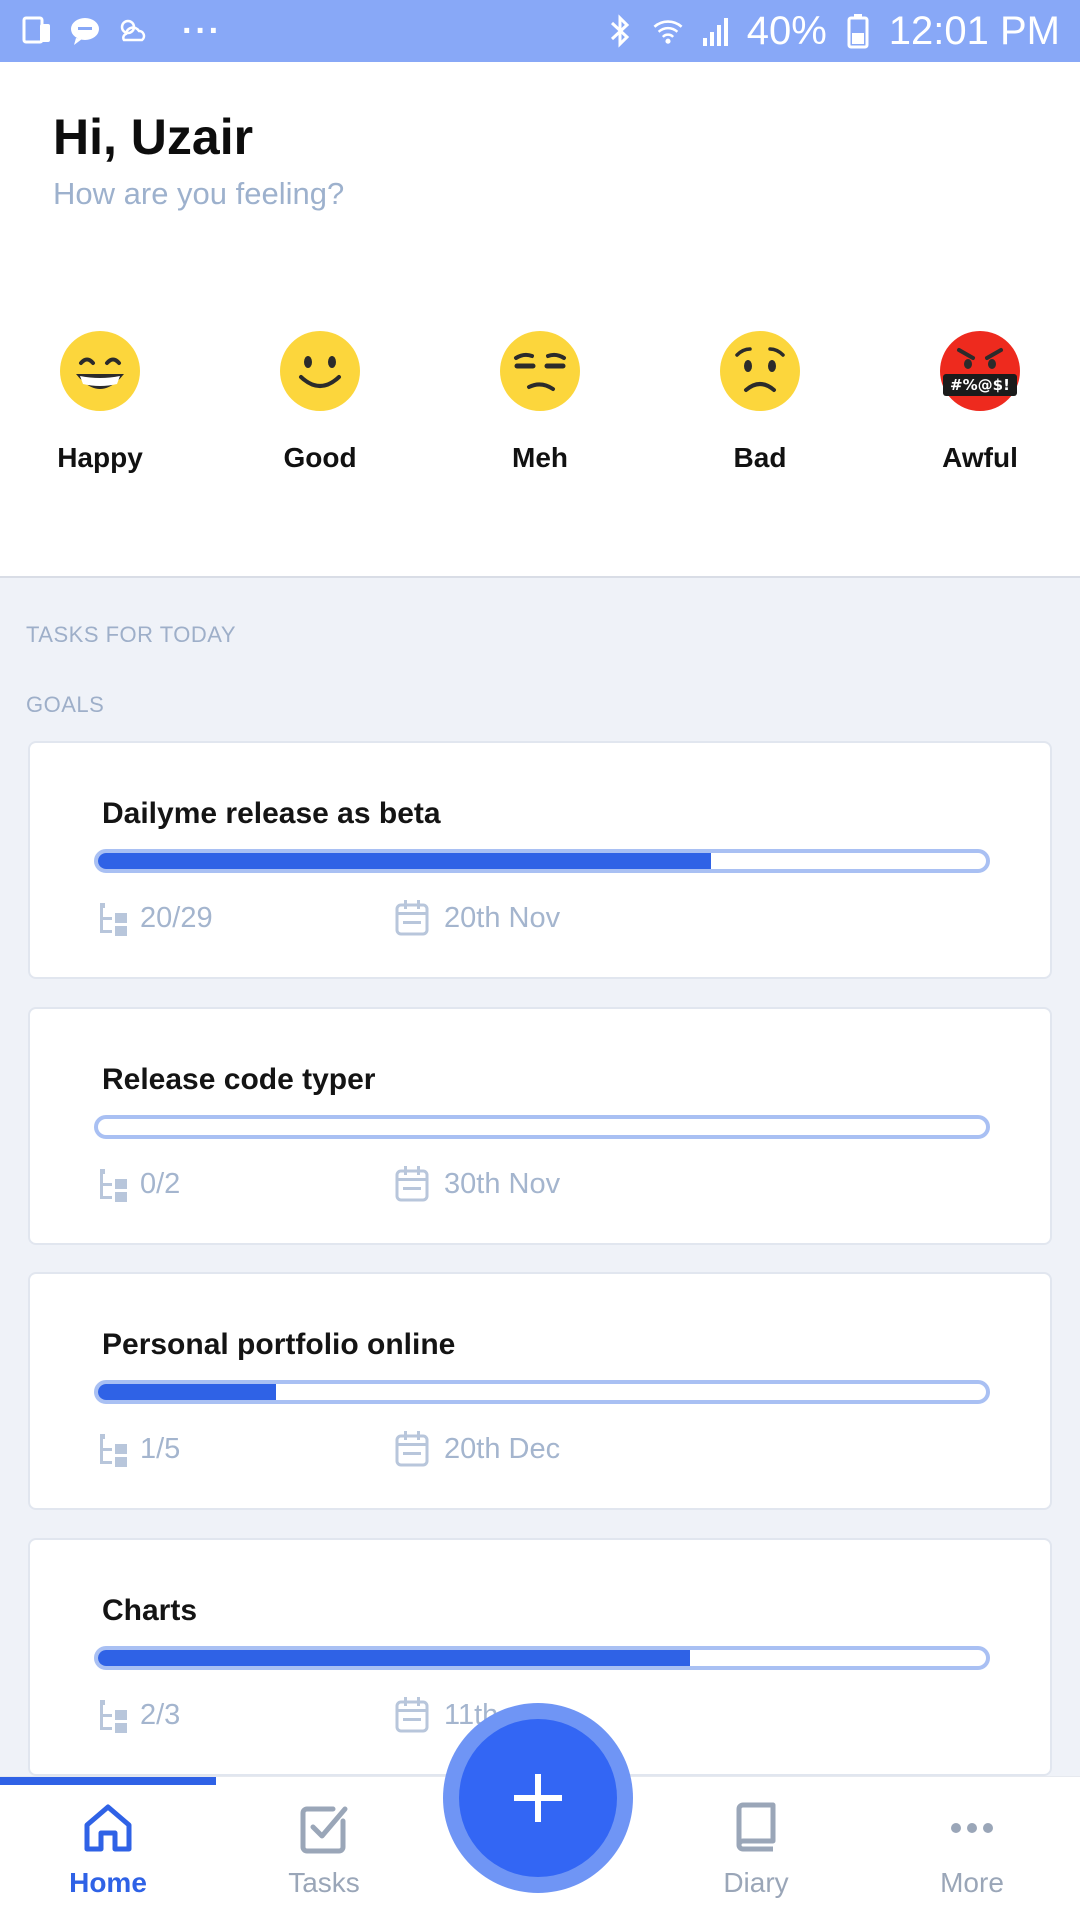 This screenshot has width=1080, height=1920. I want to click on plus-icon, so click(538, 1798).